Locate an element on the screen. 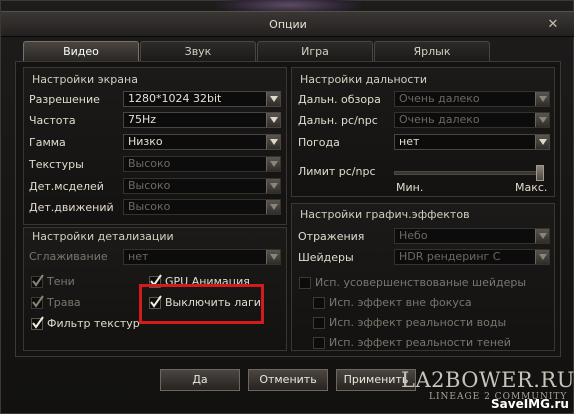 The height and width of the screenshot is (414, 574). texture-filter-checkbox is located at coordinates (37, 323).